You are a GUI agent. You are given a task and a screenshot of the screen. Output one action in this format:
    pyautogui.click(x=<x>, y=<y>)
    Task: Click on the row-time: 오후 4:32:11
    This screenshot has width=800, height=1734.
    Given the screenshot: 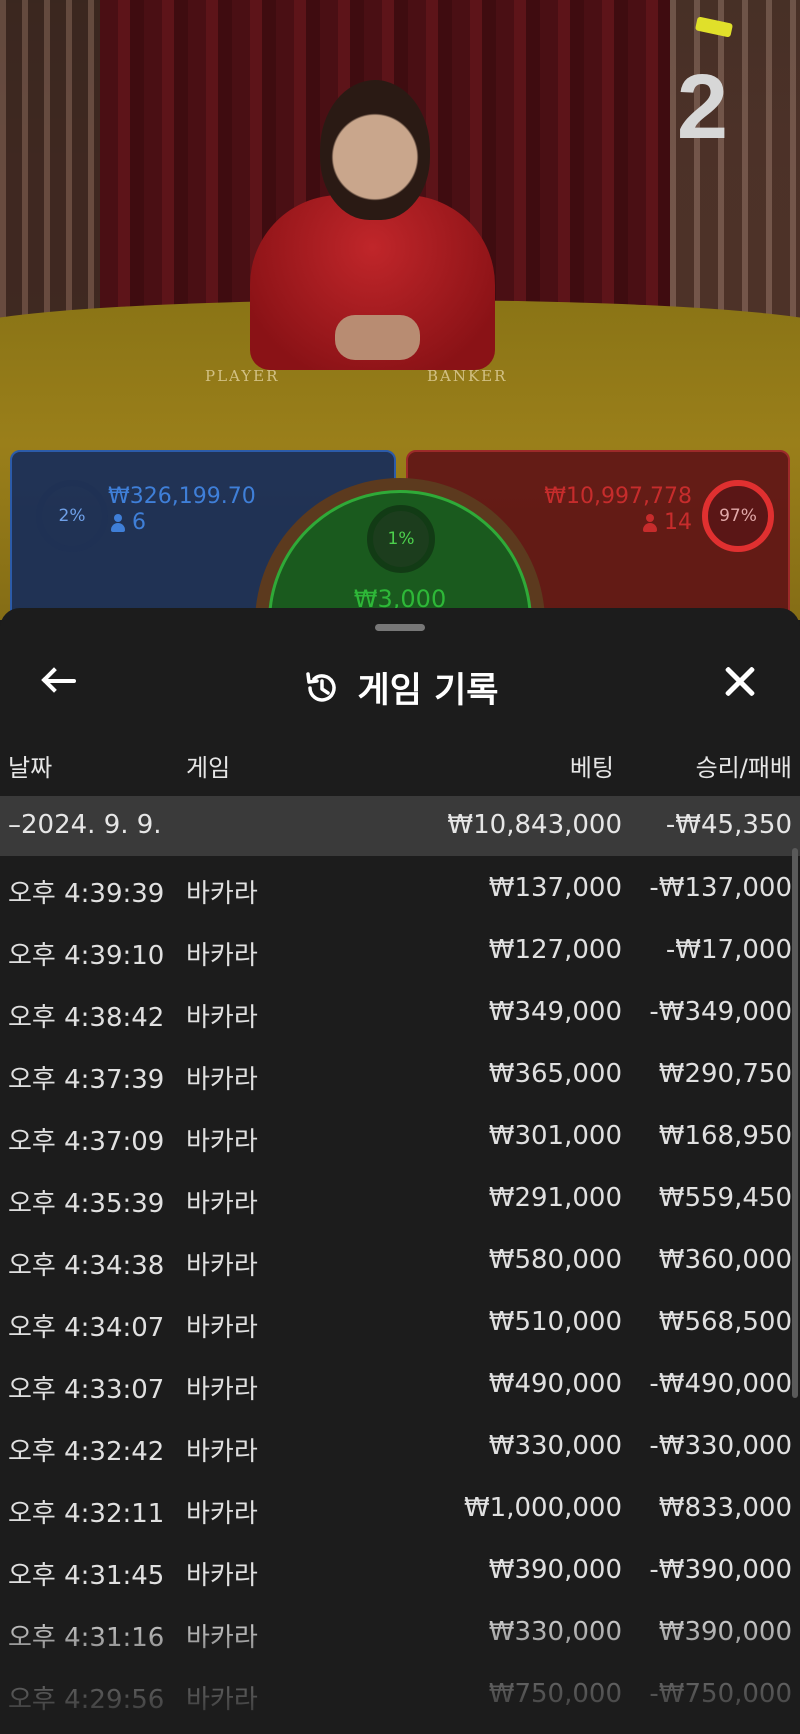 What is the action you would take?
    pyautogui.click(x=86, y=1514)
    